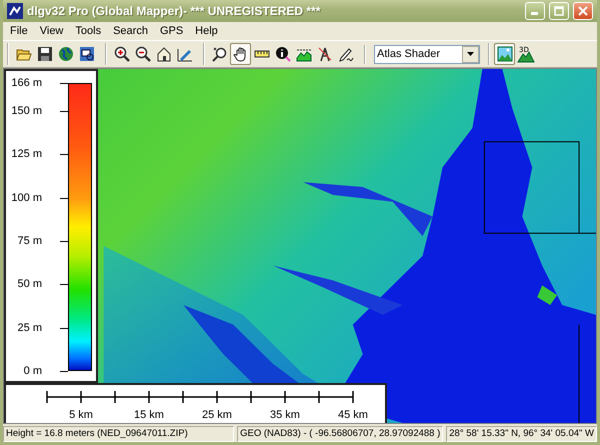  I want to click on monitor-icon, so click(86, 54).